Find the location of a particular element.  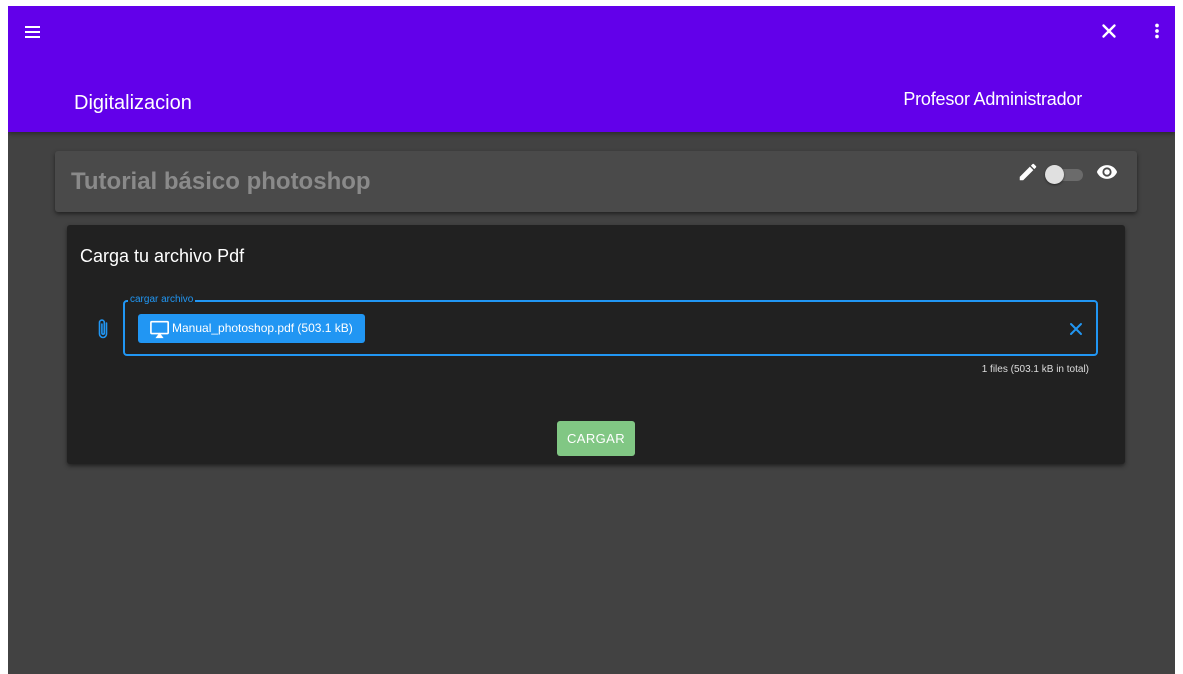

more-vert-icon is located at coordinates (1157, 31).